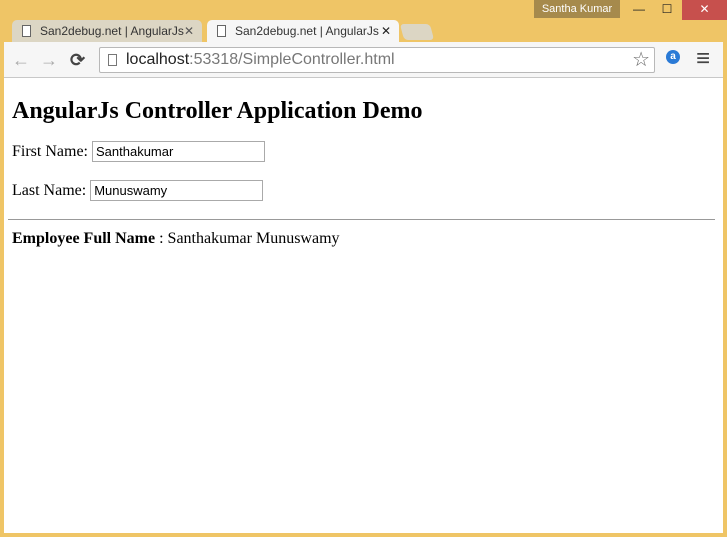 The height and width of the screenshot is (537, 727). What do you see at coordinates (49, 60) in the screenshot?
I see `forward-icon: →` at bounding box center [49, 60].